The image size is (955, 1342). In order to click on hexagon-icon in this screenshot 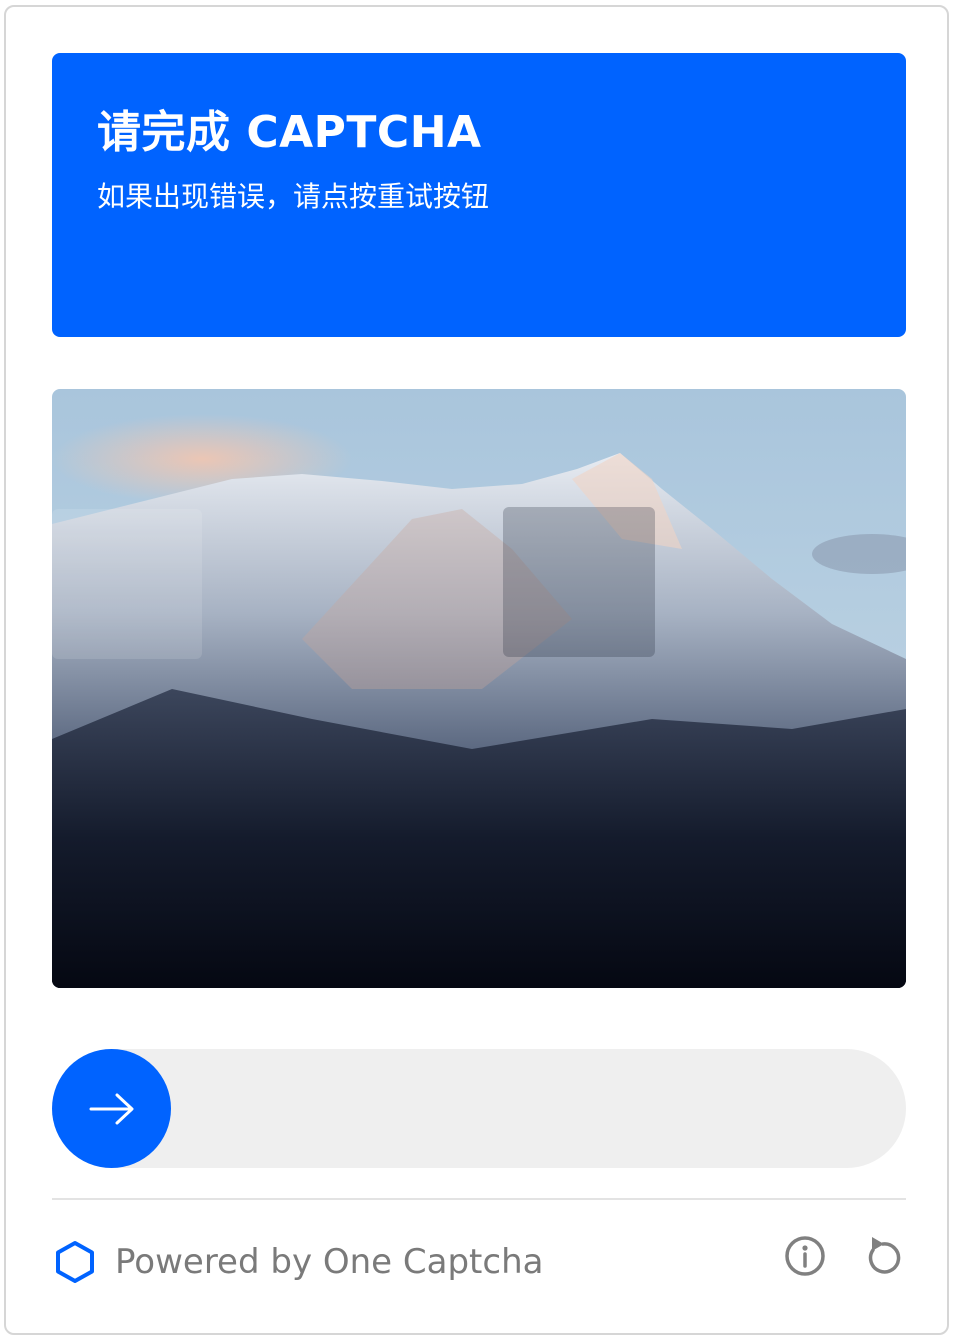, I will do `click(75, 1262)`.